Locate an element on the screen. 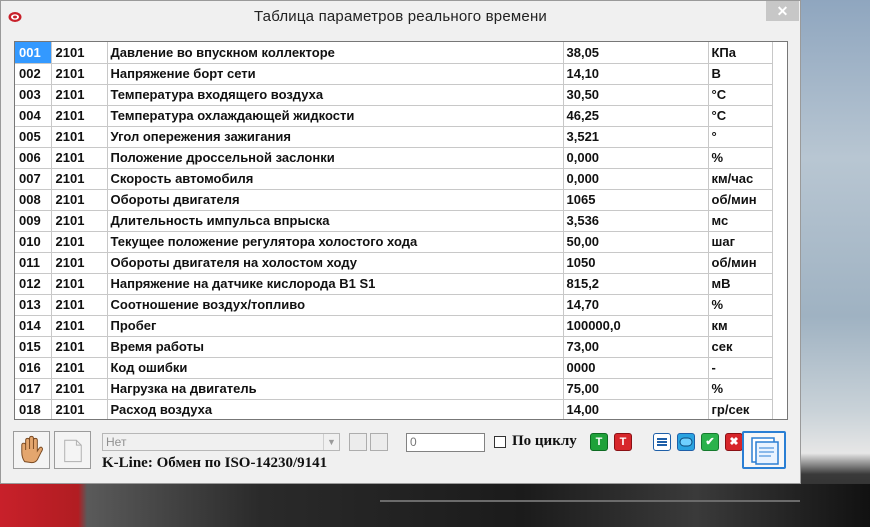 The height and width of the screenshot is (527, 870). close-button: ✕ is located at coordinates (782, 11).